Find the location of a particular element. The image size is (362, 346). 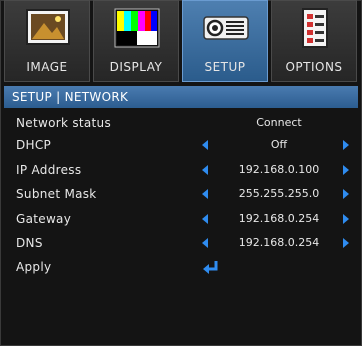

tab-label: OPTIONS is located at coordinates (314, 67).